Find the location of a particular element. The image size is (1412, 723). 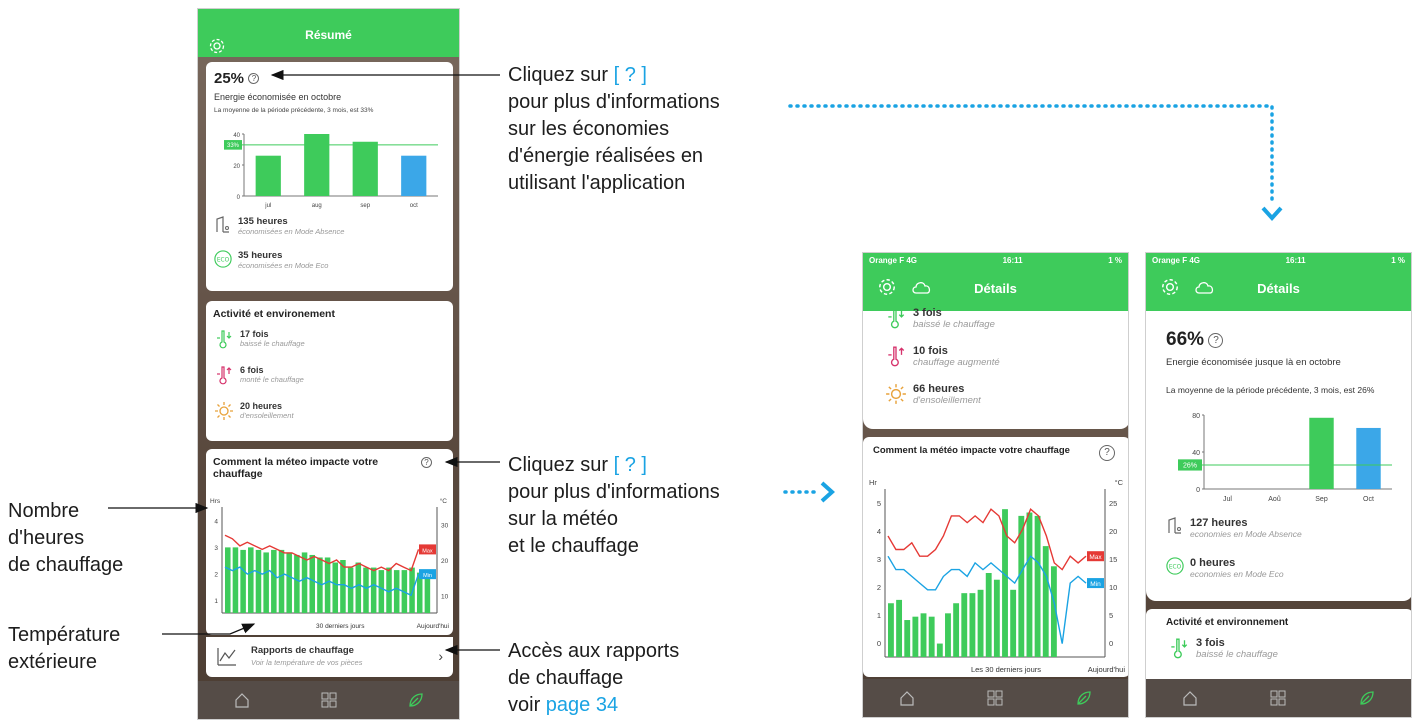

annotation-text: Nombre is located at coordinates (44, 511).